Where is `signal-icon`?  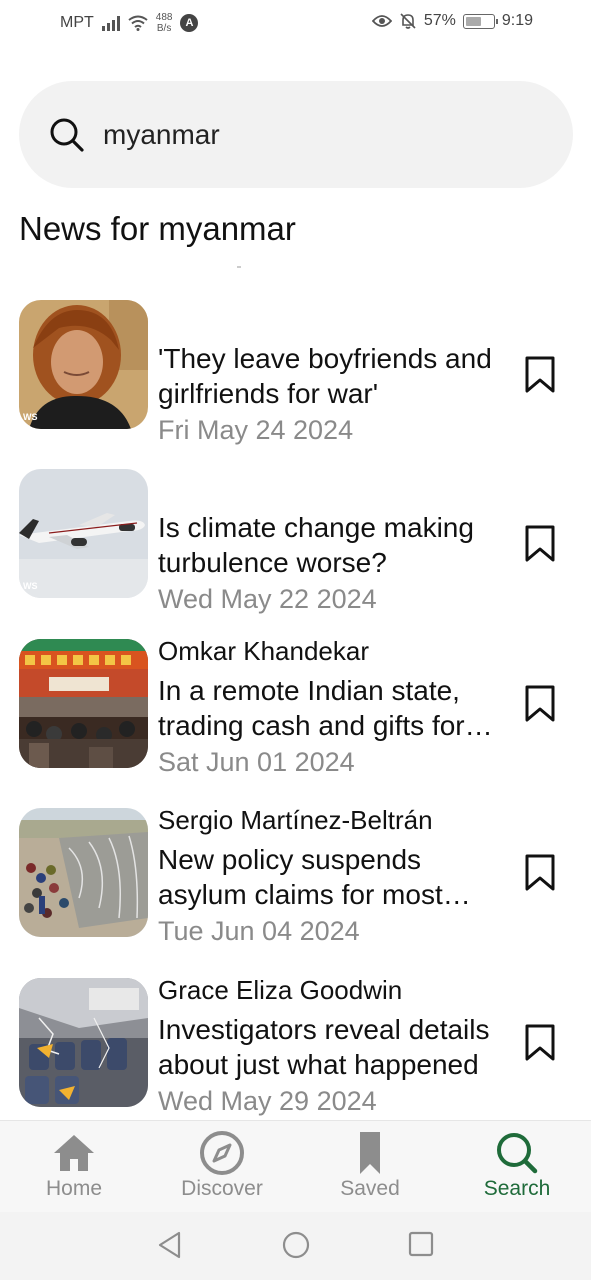 signal-icon is located at coordinates (110, 23).